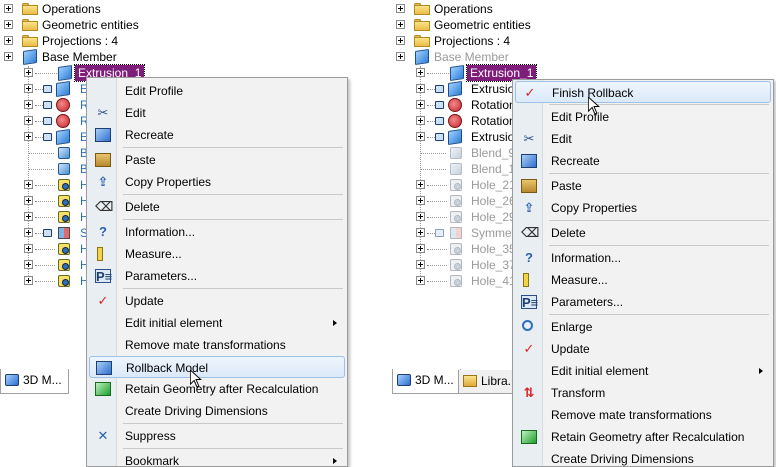 The width and height of the screenshot is (776, 467). I want to click on chain-icon, so click(47, 105).